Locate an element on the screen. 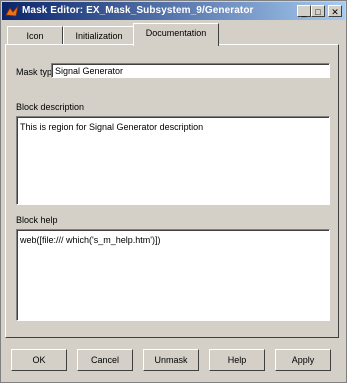  tab-icon: Icon is located at coordinates (35, 35).